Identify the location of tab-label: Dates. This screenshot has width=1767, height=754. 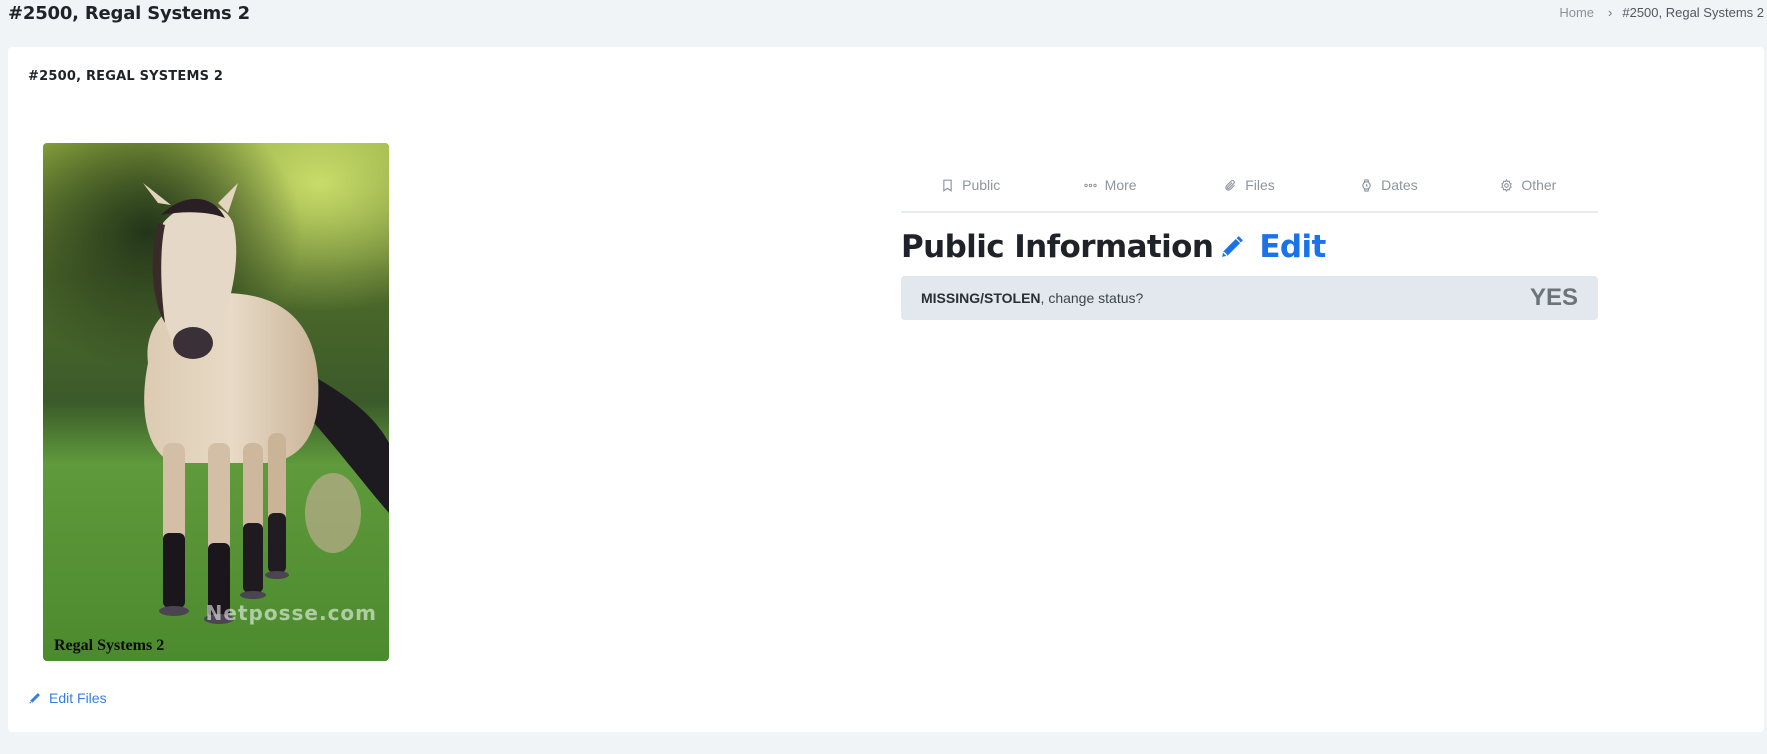
(1399, 185).